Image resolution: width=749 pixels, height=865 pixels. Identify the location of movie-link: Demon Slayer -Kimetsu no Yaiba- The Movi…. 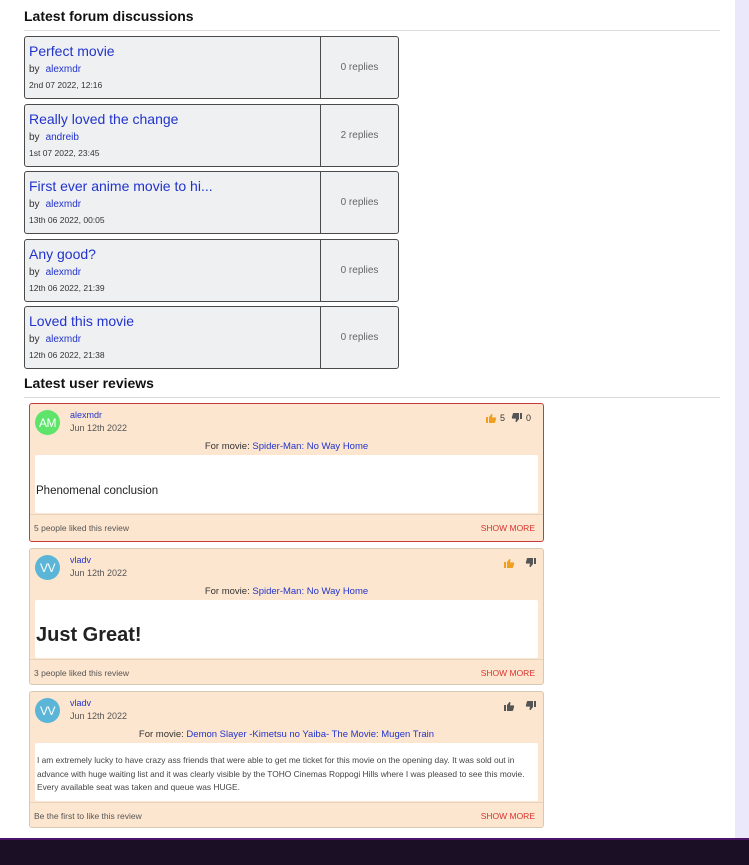
(310, 734).